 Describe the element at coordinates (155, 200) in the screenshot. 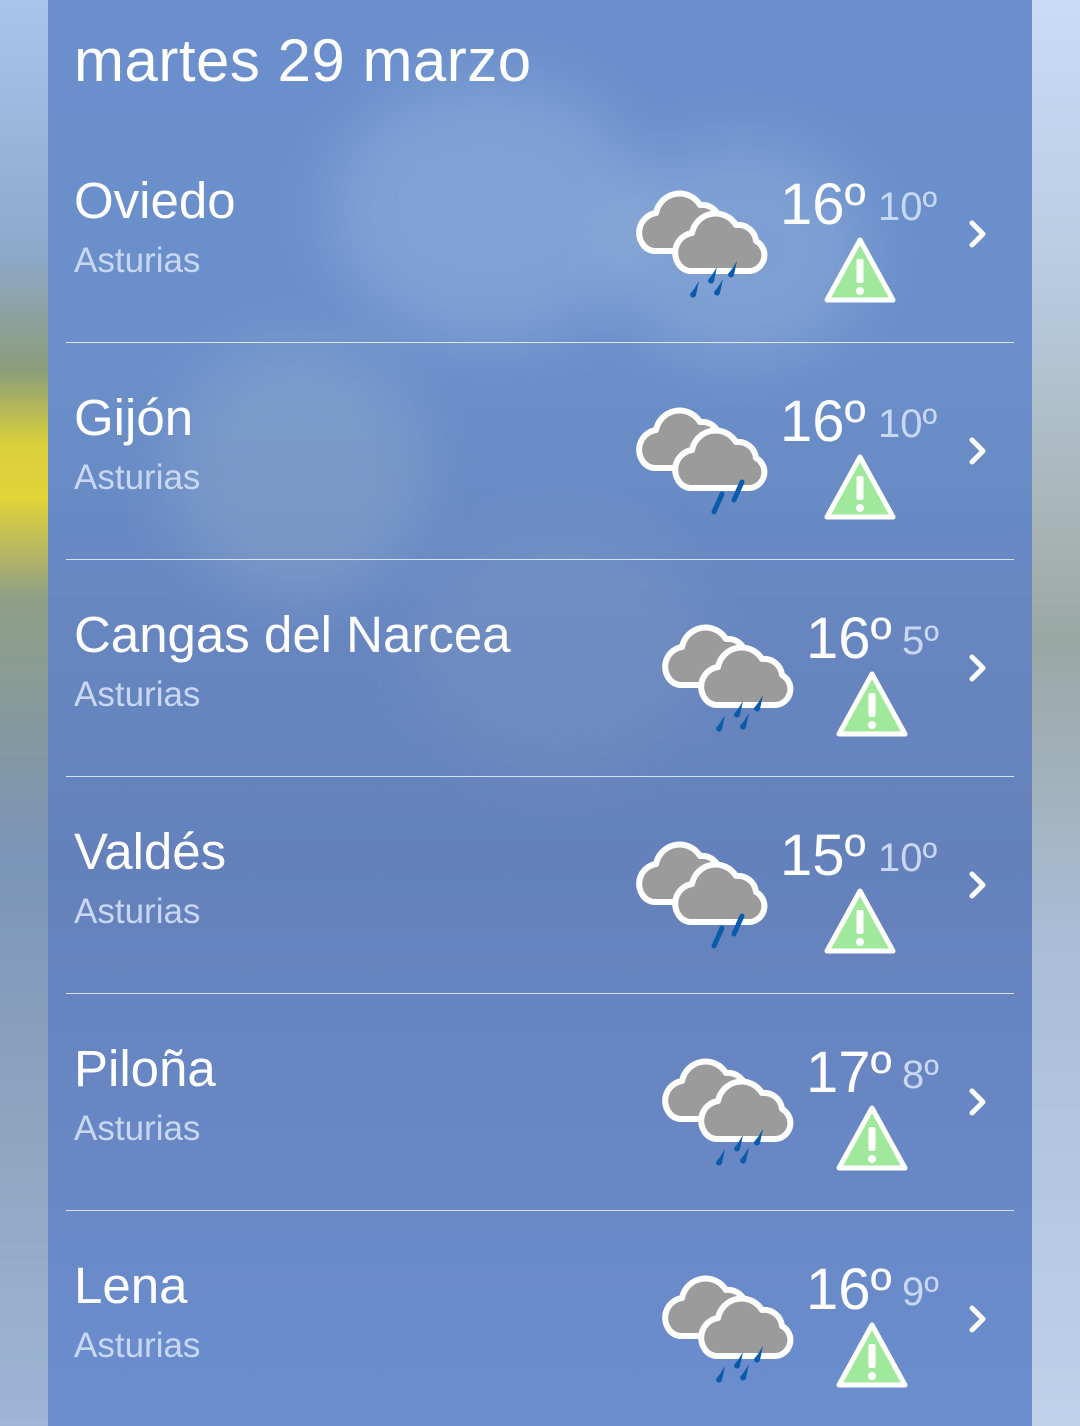

I see `city-name: Oviedo` at that location.